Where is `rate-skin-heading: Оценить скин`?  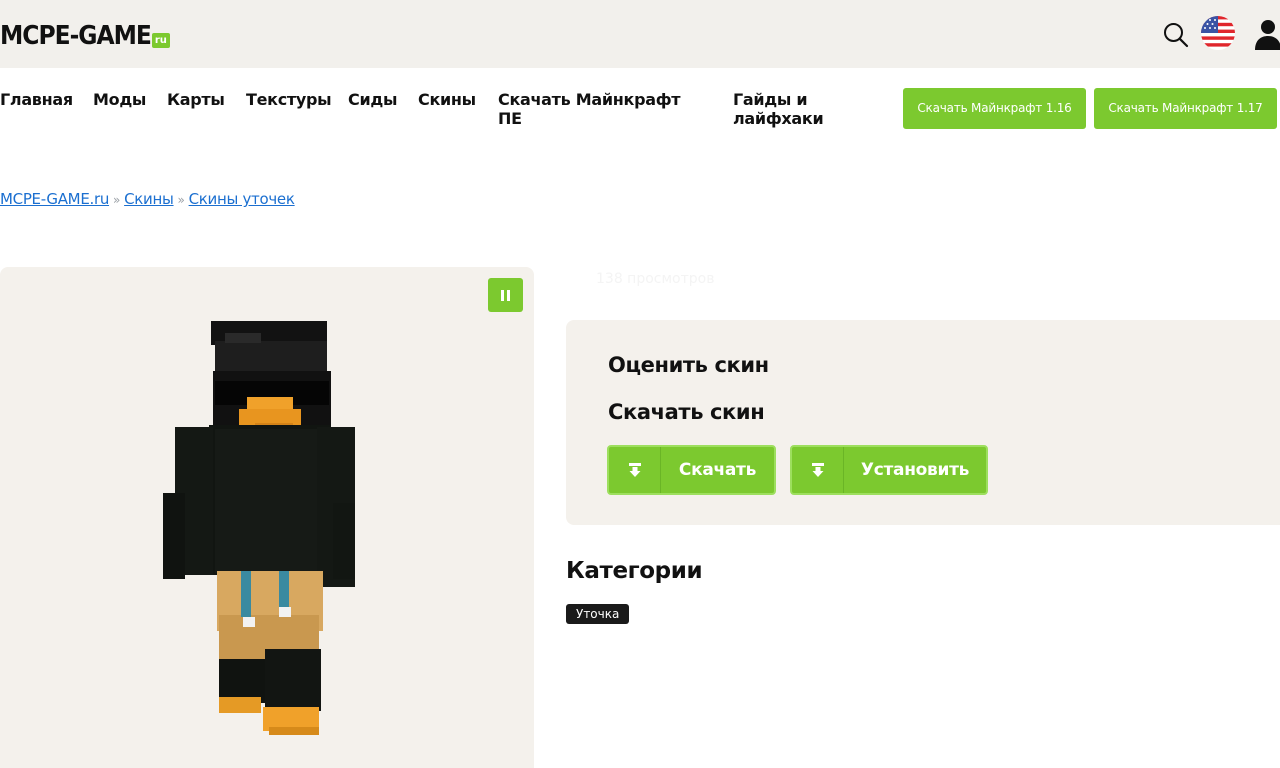 rate-skin-heading: Оценить скин is located at coordinates (688, 365).